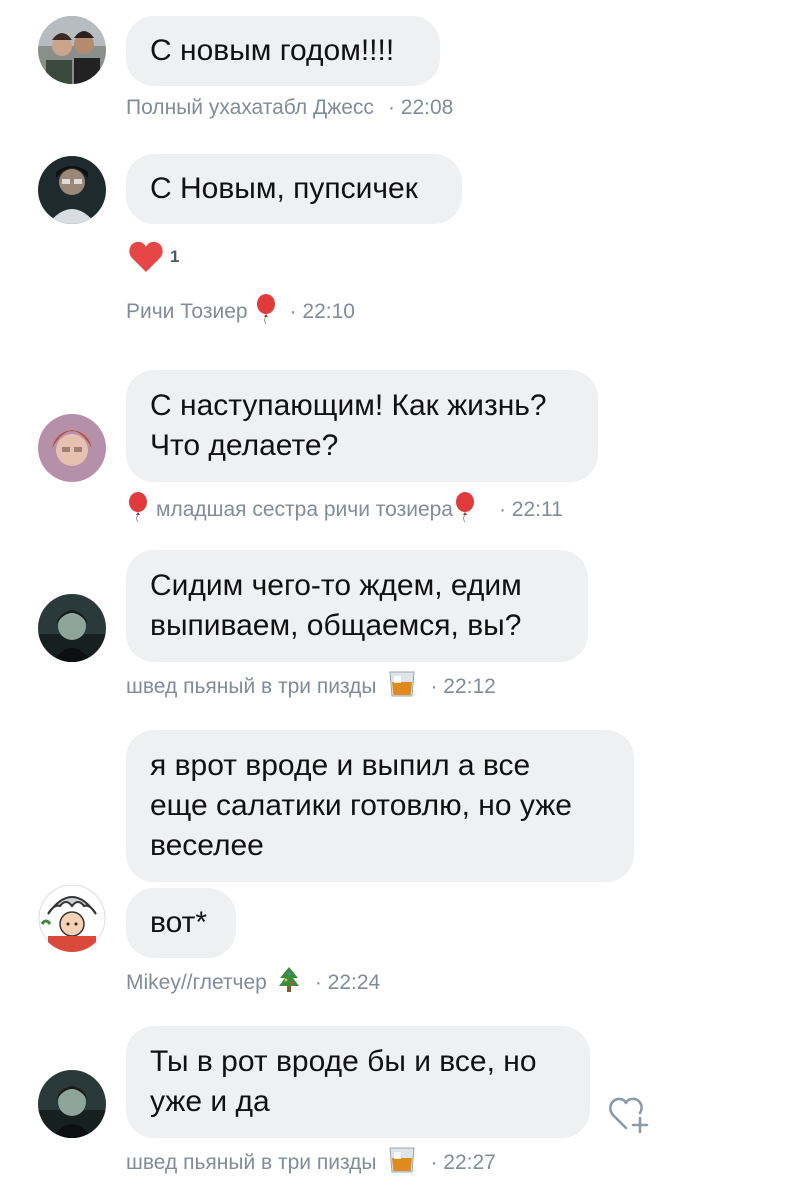  What do you see at coordinates (196, 983) in the screenshot?
I see `author-name: Mikey//глетчер` at bounding box center [196, 983].